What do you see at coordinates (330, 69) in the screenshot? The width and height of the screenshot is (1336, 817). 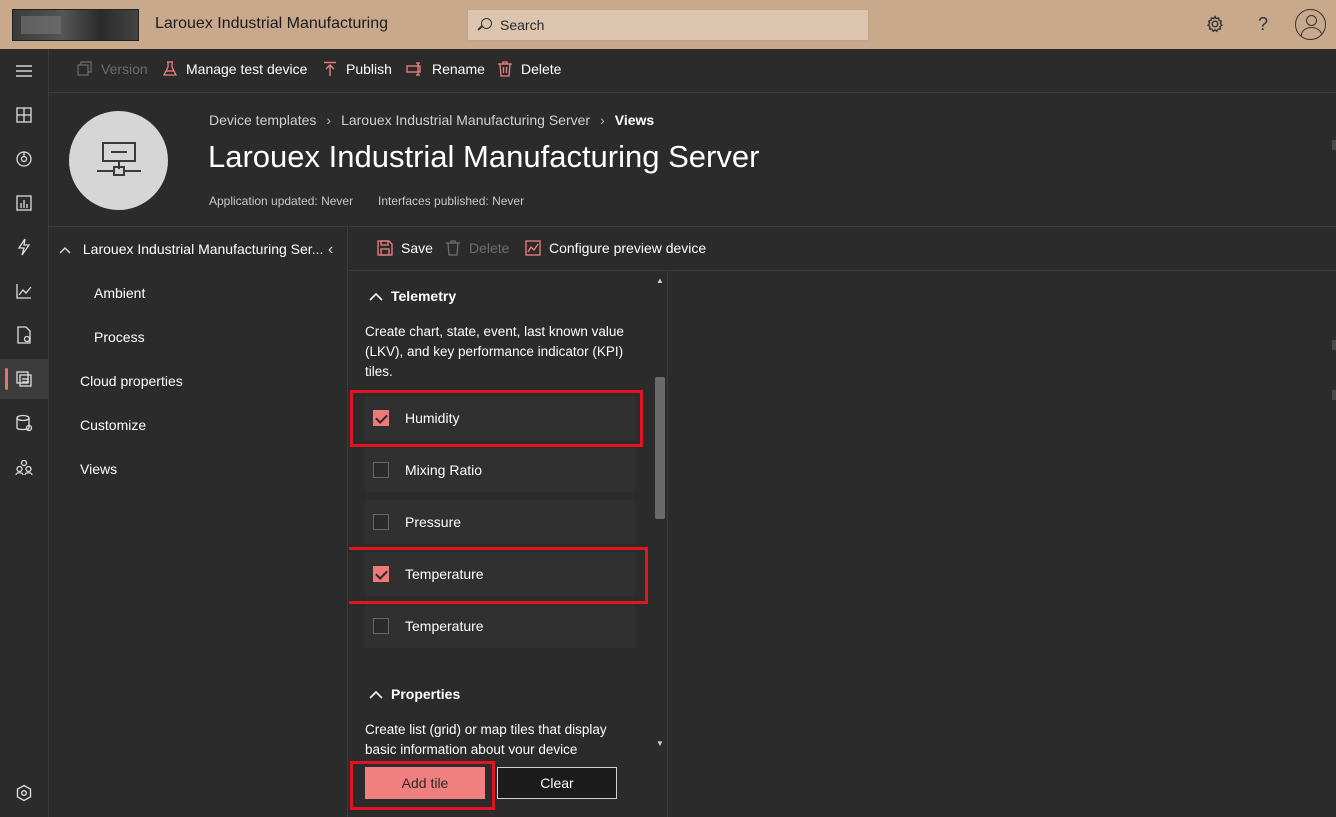 I see `upload-arrow-icon` at bounding box center [330, 69].